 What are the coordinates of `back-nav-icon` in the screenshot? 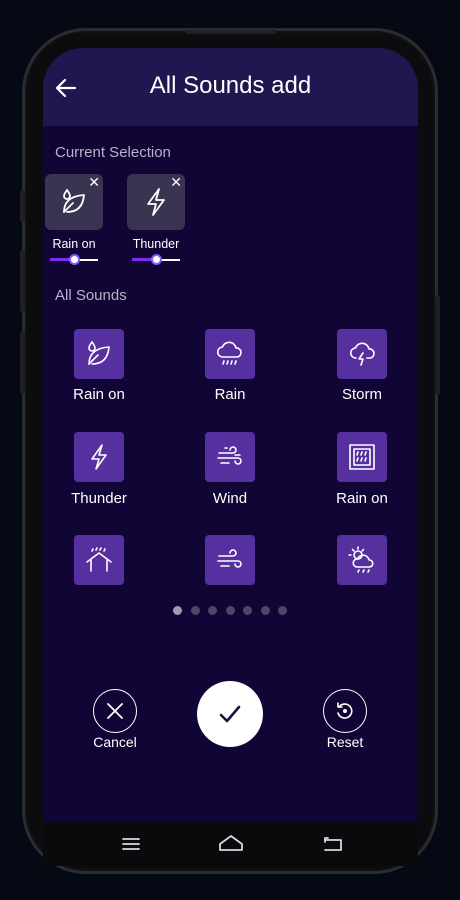 It's located at (333, 844).